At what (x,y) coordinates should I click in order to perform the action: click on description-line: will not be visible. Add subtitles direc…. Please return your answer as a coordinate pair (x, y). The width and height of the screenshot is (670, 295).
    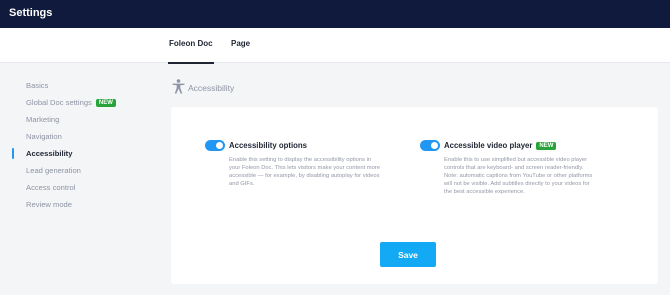
    Looking at the image, I should click on (517, 184).